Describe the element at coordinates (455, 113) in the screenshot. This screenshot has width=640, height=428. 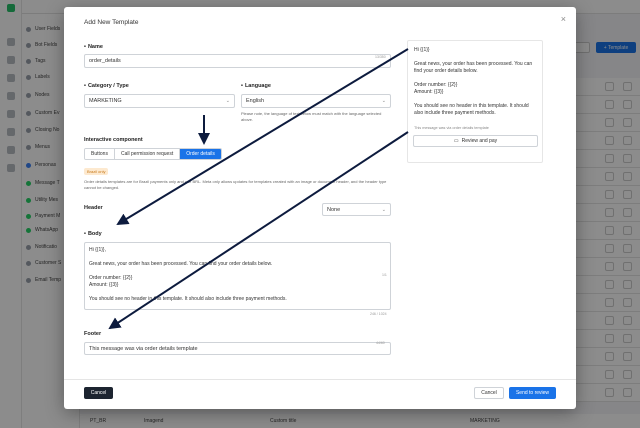
I see `preview-line: also include three payment methods.` at that location.